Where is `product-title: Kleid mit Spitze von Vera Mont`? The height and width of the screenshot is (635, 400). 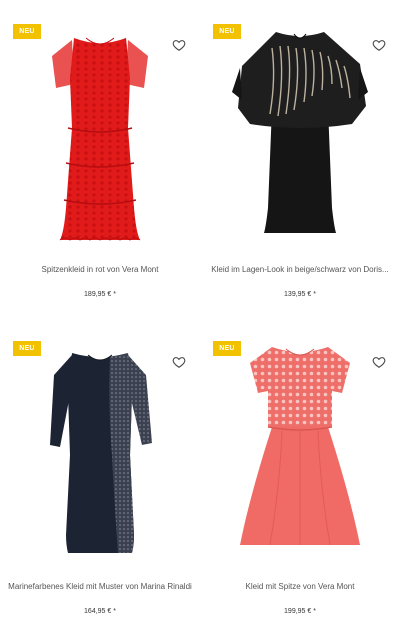 product-title: Kleid mit Spitze von Vera Mont is located at coordinates (300, 587).